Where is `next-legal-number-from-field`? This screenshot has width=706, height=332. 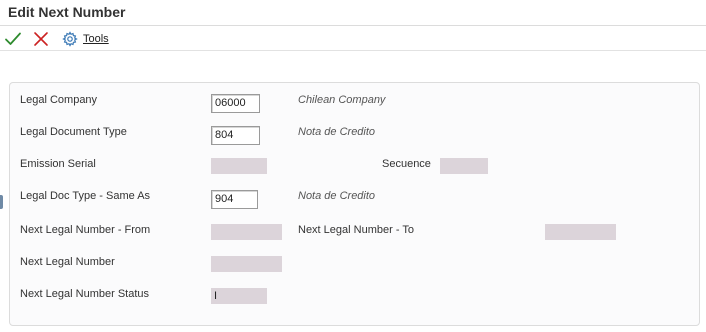
next-legal-number-from-field is located at coordinates (246, 232).